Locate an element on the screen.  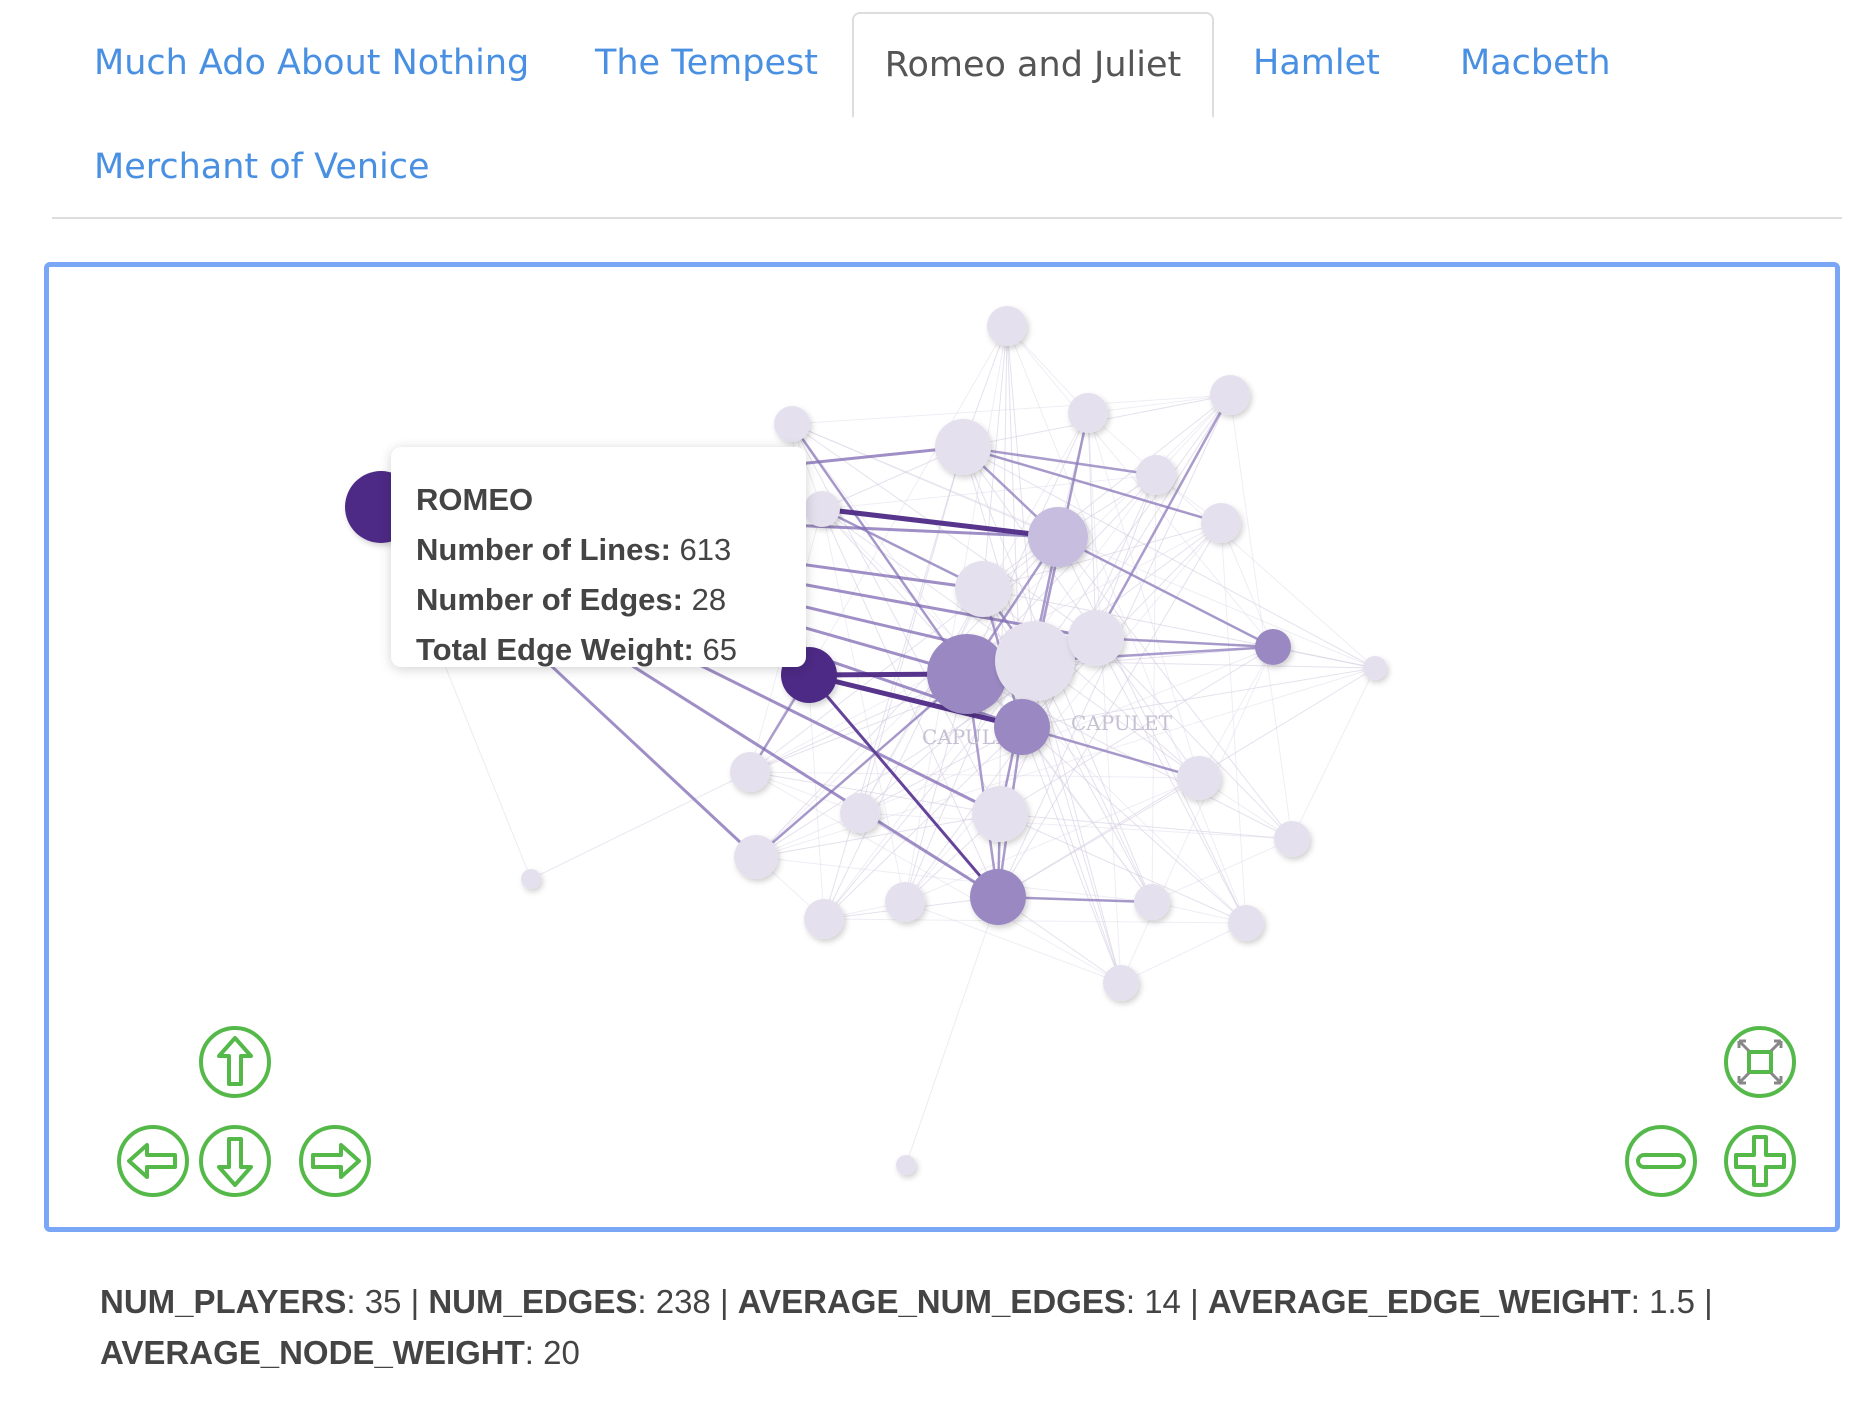
pan-up-button is located at coordinates (235, 1062).